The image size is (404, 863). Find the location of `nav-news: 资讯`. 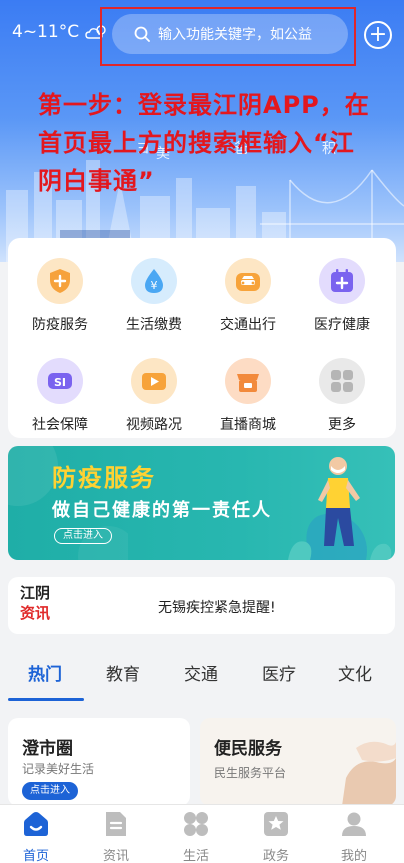

nav-news: 资讯 is located at coordinates (116, 836).